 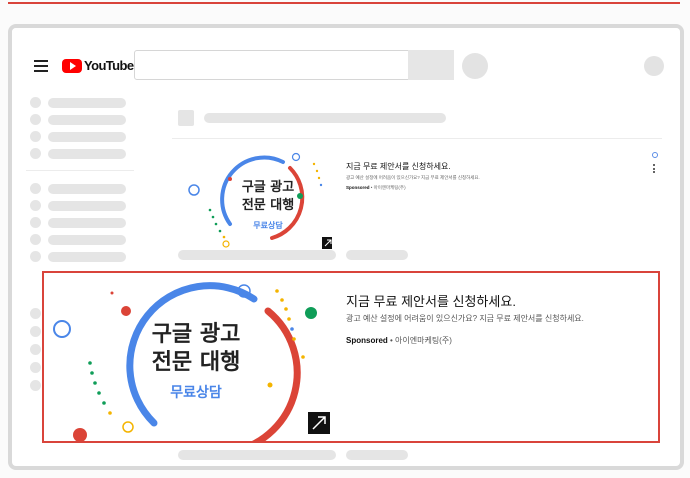 I want to click on hamburger-menu-icon, so click(x=41, y=66).